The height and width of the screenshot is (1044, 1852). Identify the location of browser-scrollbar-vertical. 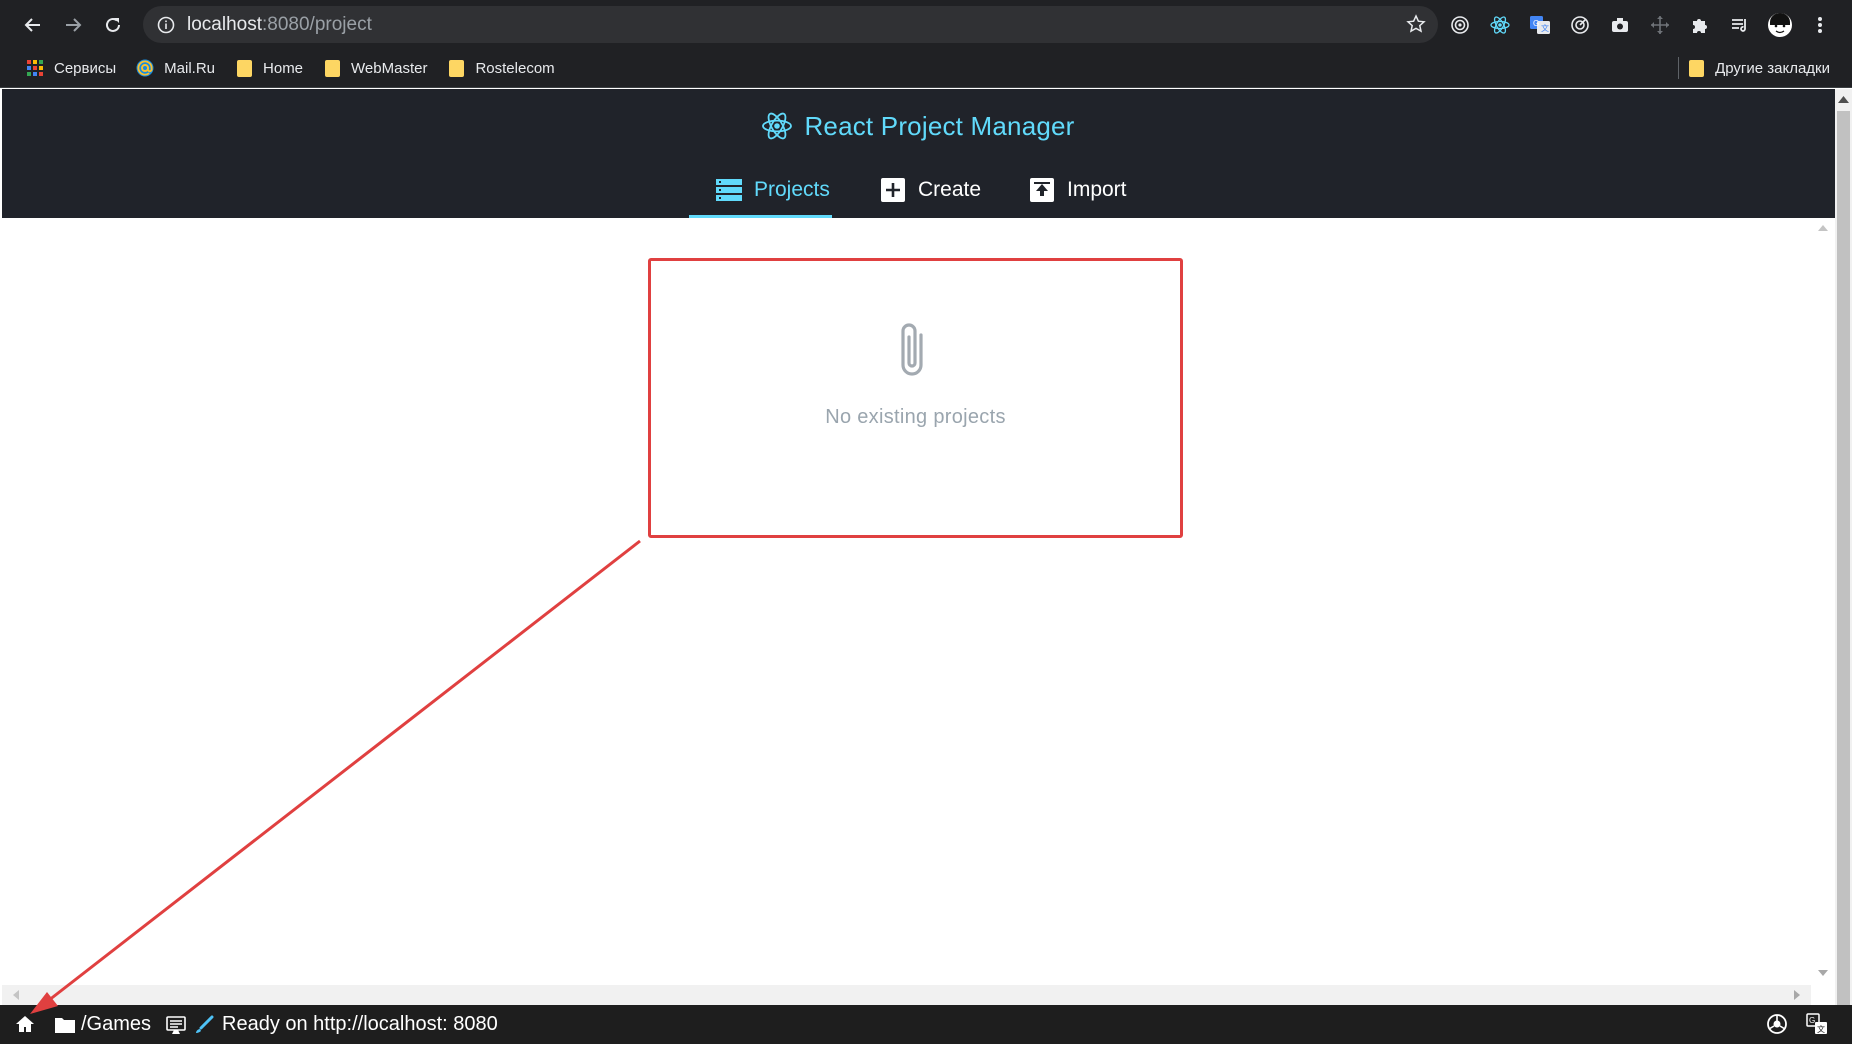
(1843, 566).